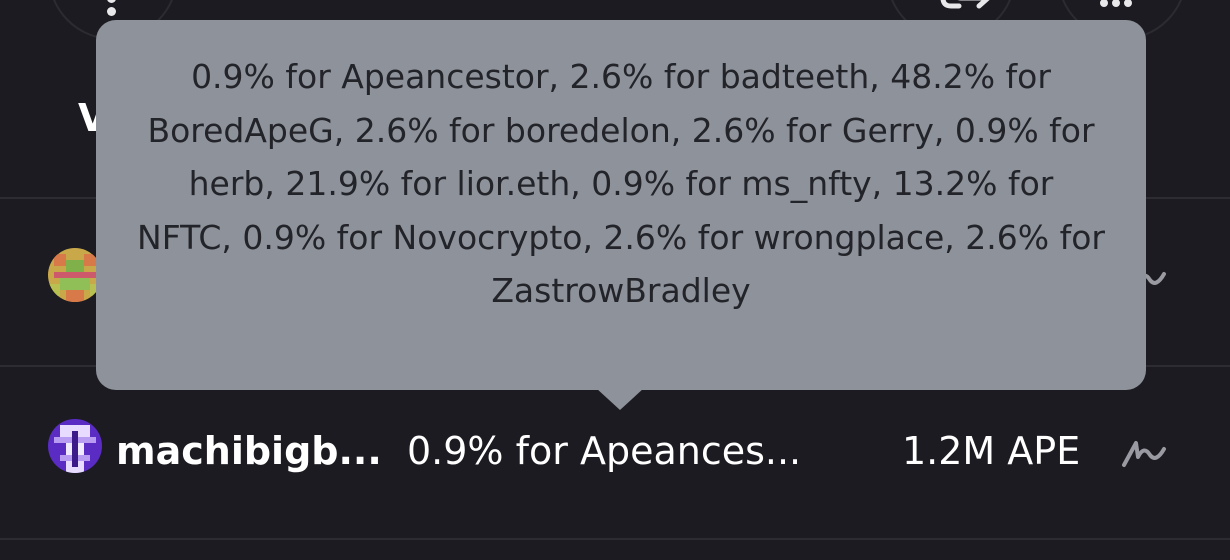  What do you see at coordinates (620, 399) in the screenshot?
I see `tooltip-arrow` at bounding box center [620, 399].